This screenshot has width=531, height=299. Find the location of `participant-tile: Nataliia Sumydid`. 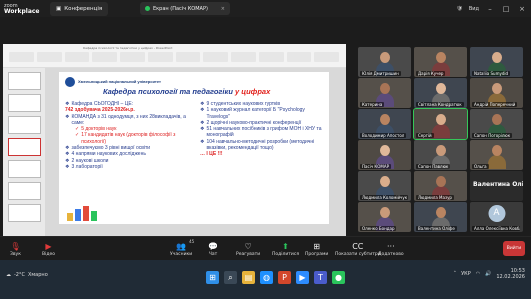

participant-tile: Nataliia Sumydid is located at coordinates (496, 62).